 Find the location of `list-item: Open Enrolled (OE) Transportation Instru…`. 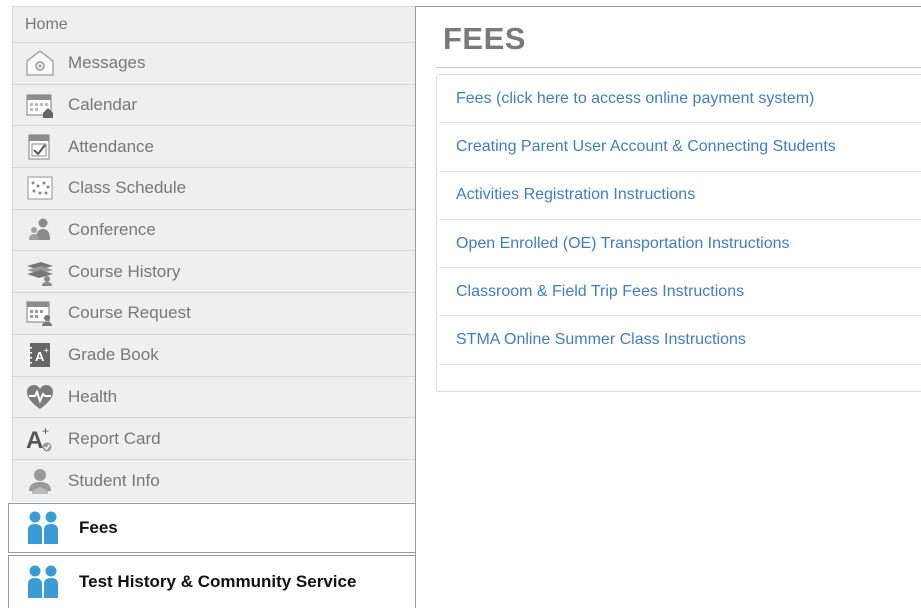

list-item: Open Enrolled (OE) Transportation Instru… is located at coordinates (680, 244).